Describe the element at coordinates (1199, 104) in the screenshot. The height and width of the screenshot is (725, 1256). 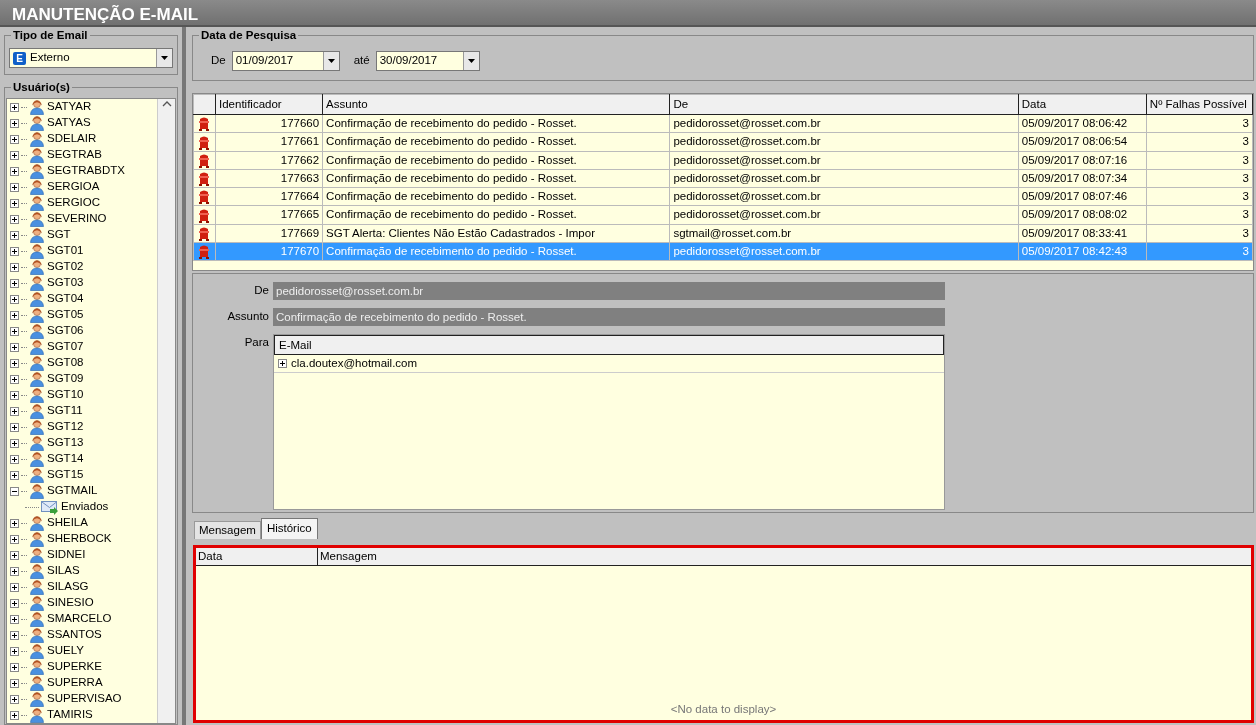
I see `column-header: Nº Falhas Possível` at that location.